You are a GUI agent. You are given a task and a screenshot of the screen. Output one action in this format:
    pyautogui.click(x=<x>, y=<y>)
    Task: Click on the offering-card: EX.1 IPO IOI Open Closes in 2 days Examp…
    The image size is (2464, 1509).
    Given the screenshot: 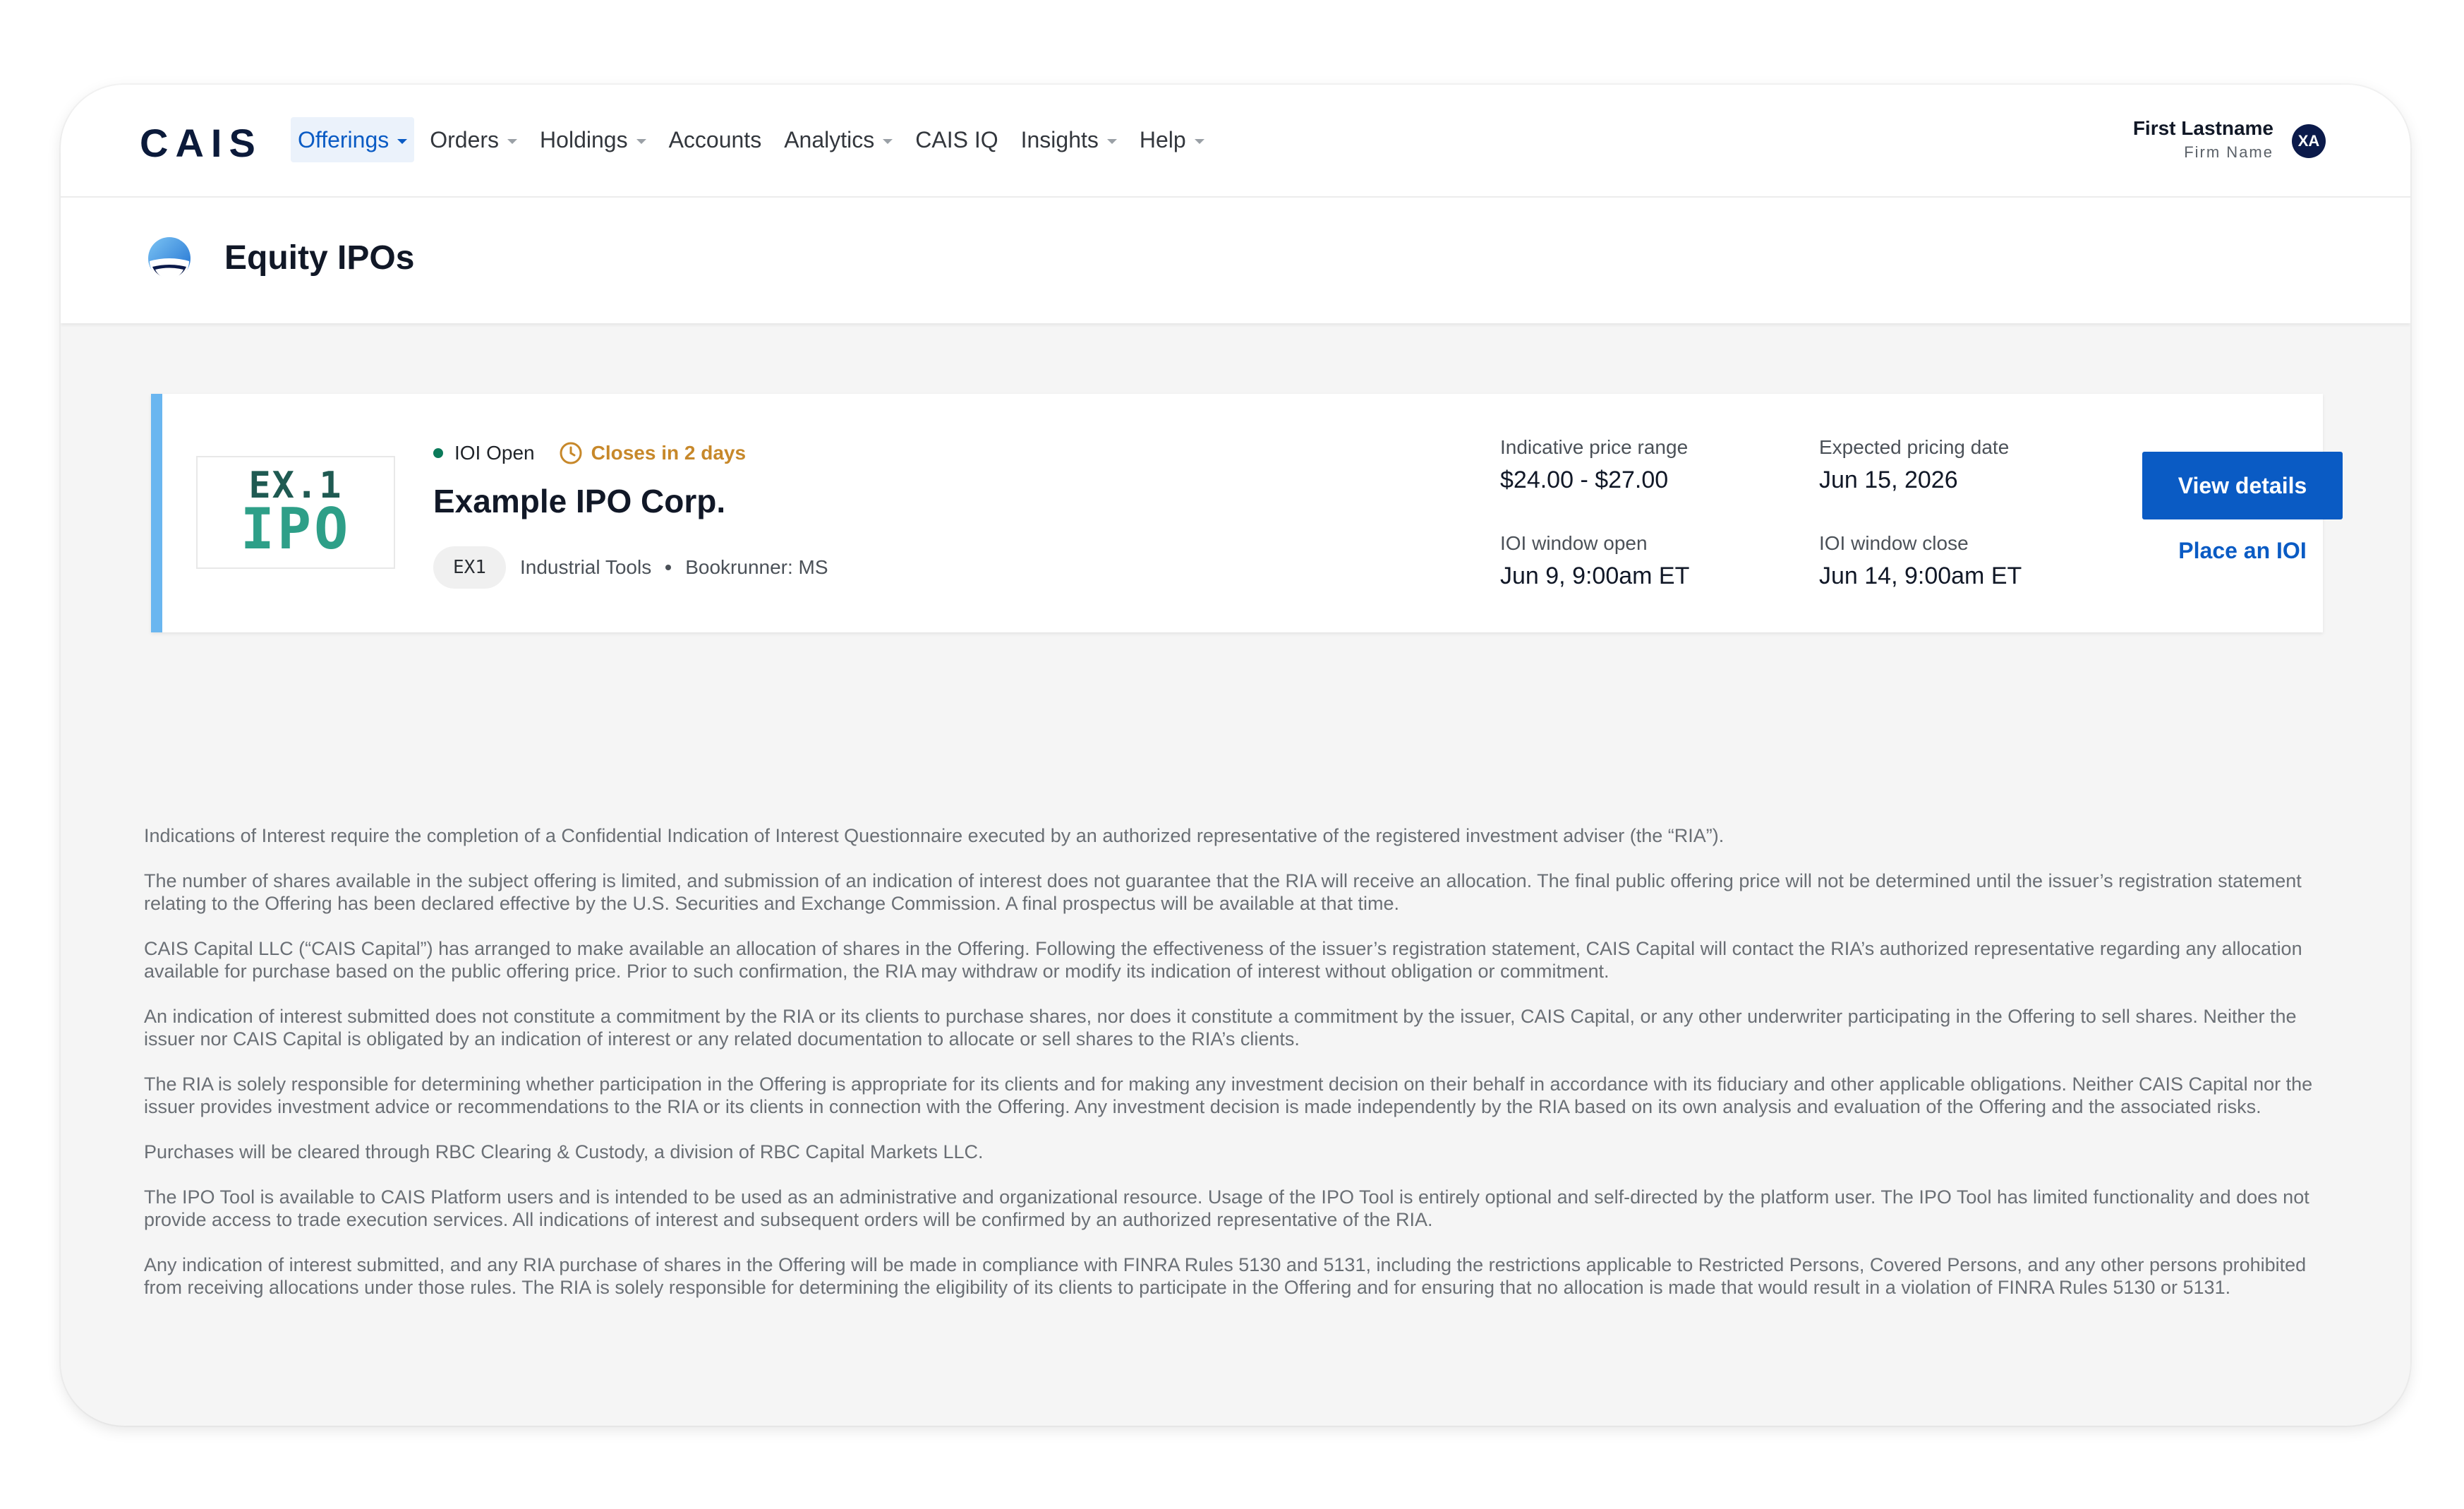 What is the action you would take?
    pyautogui.click(x=1247, y=513)
    